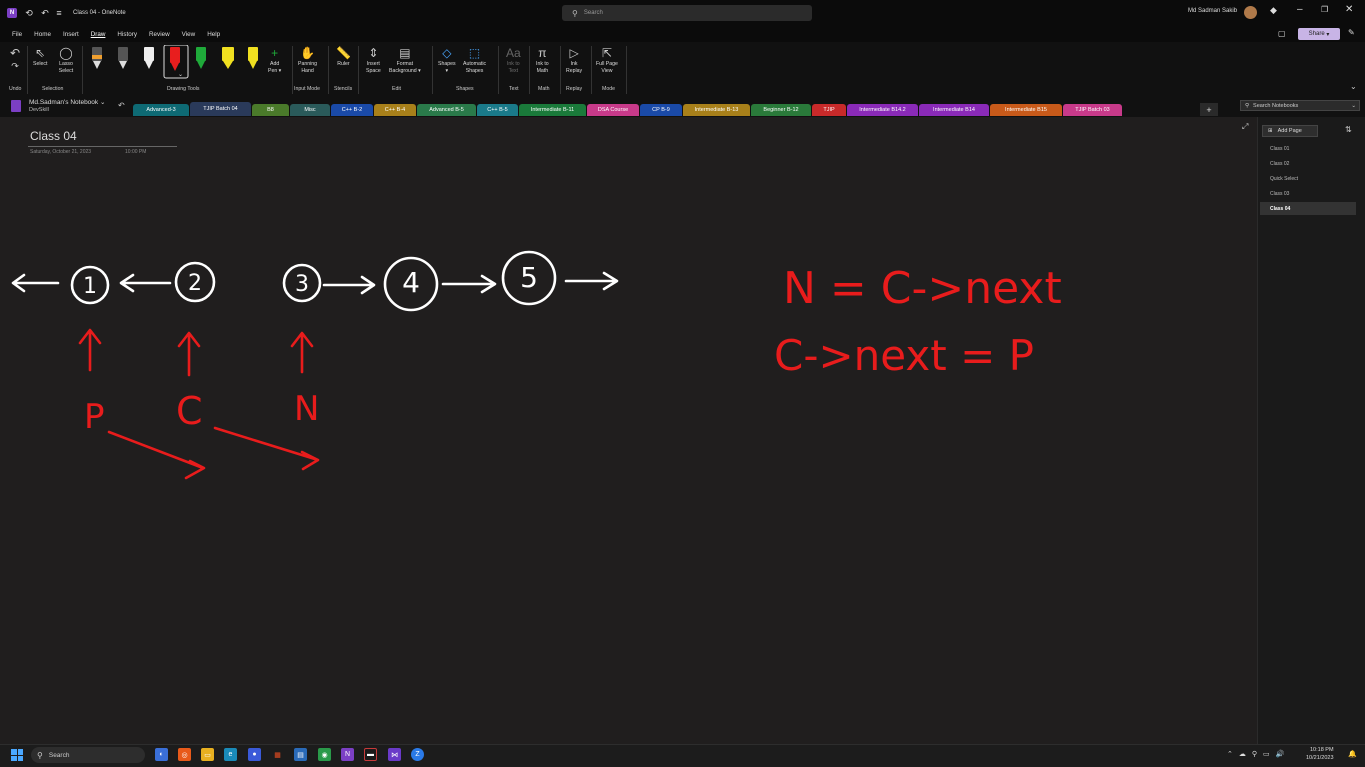 The height and width of the screenshot is (767, 1365). I want to click on user-name: Md Sadman Sakib, so click(1212, 11).